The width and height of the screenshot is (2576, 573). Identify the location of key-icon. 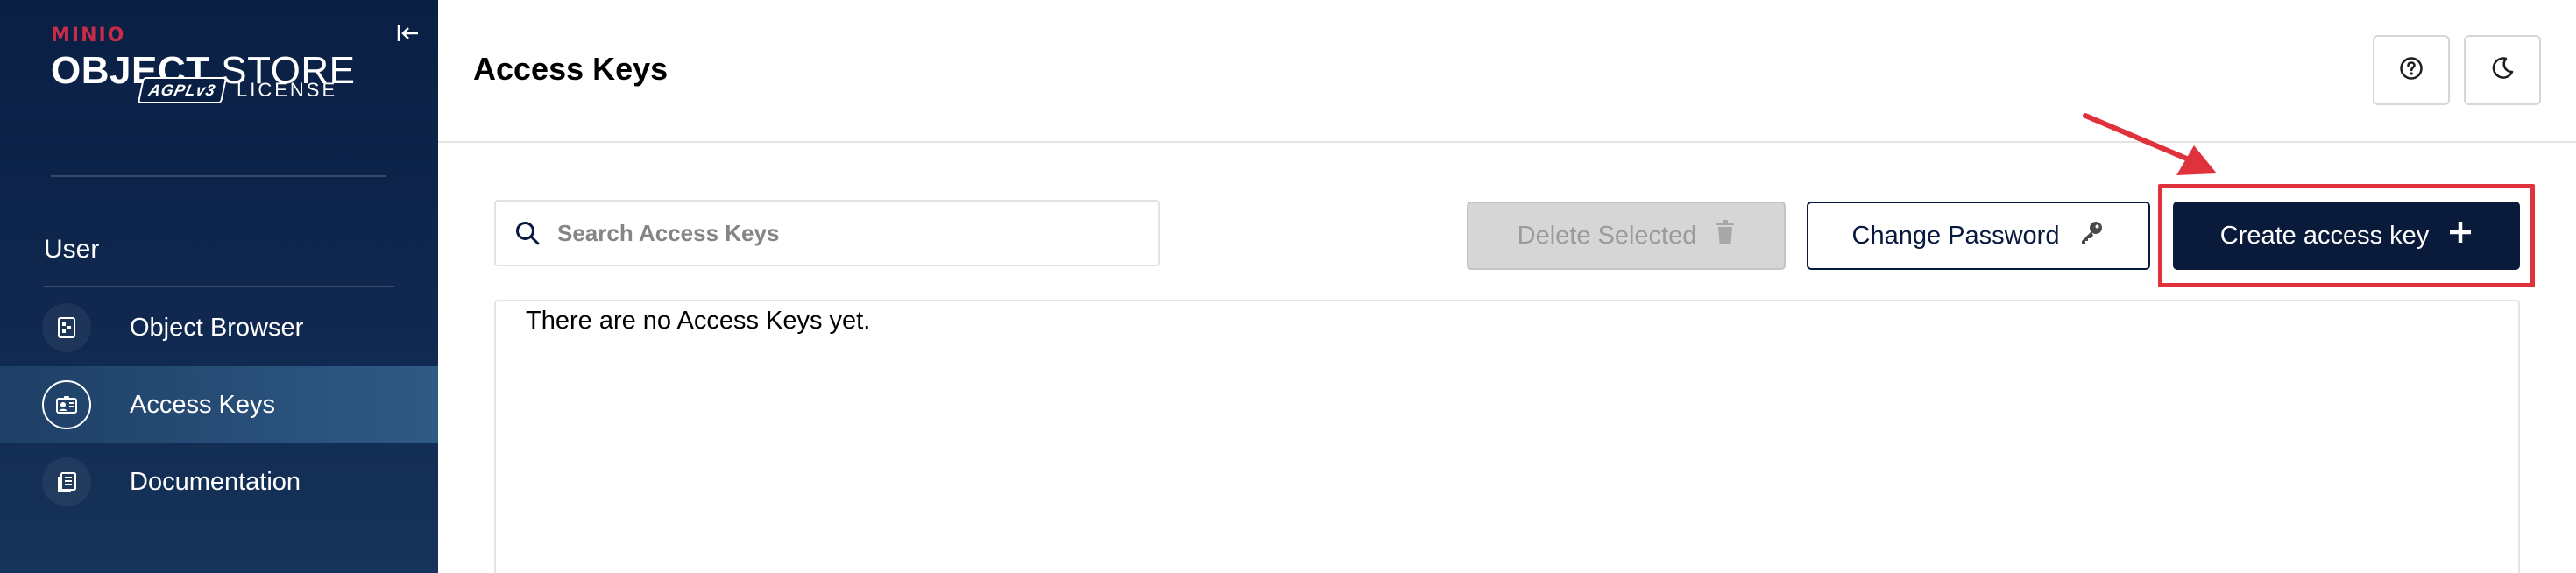
(2091, 235).